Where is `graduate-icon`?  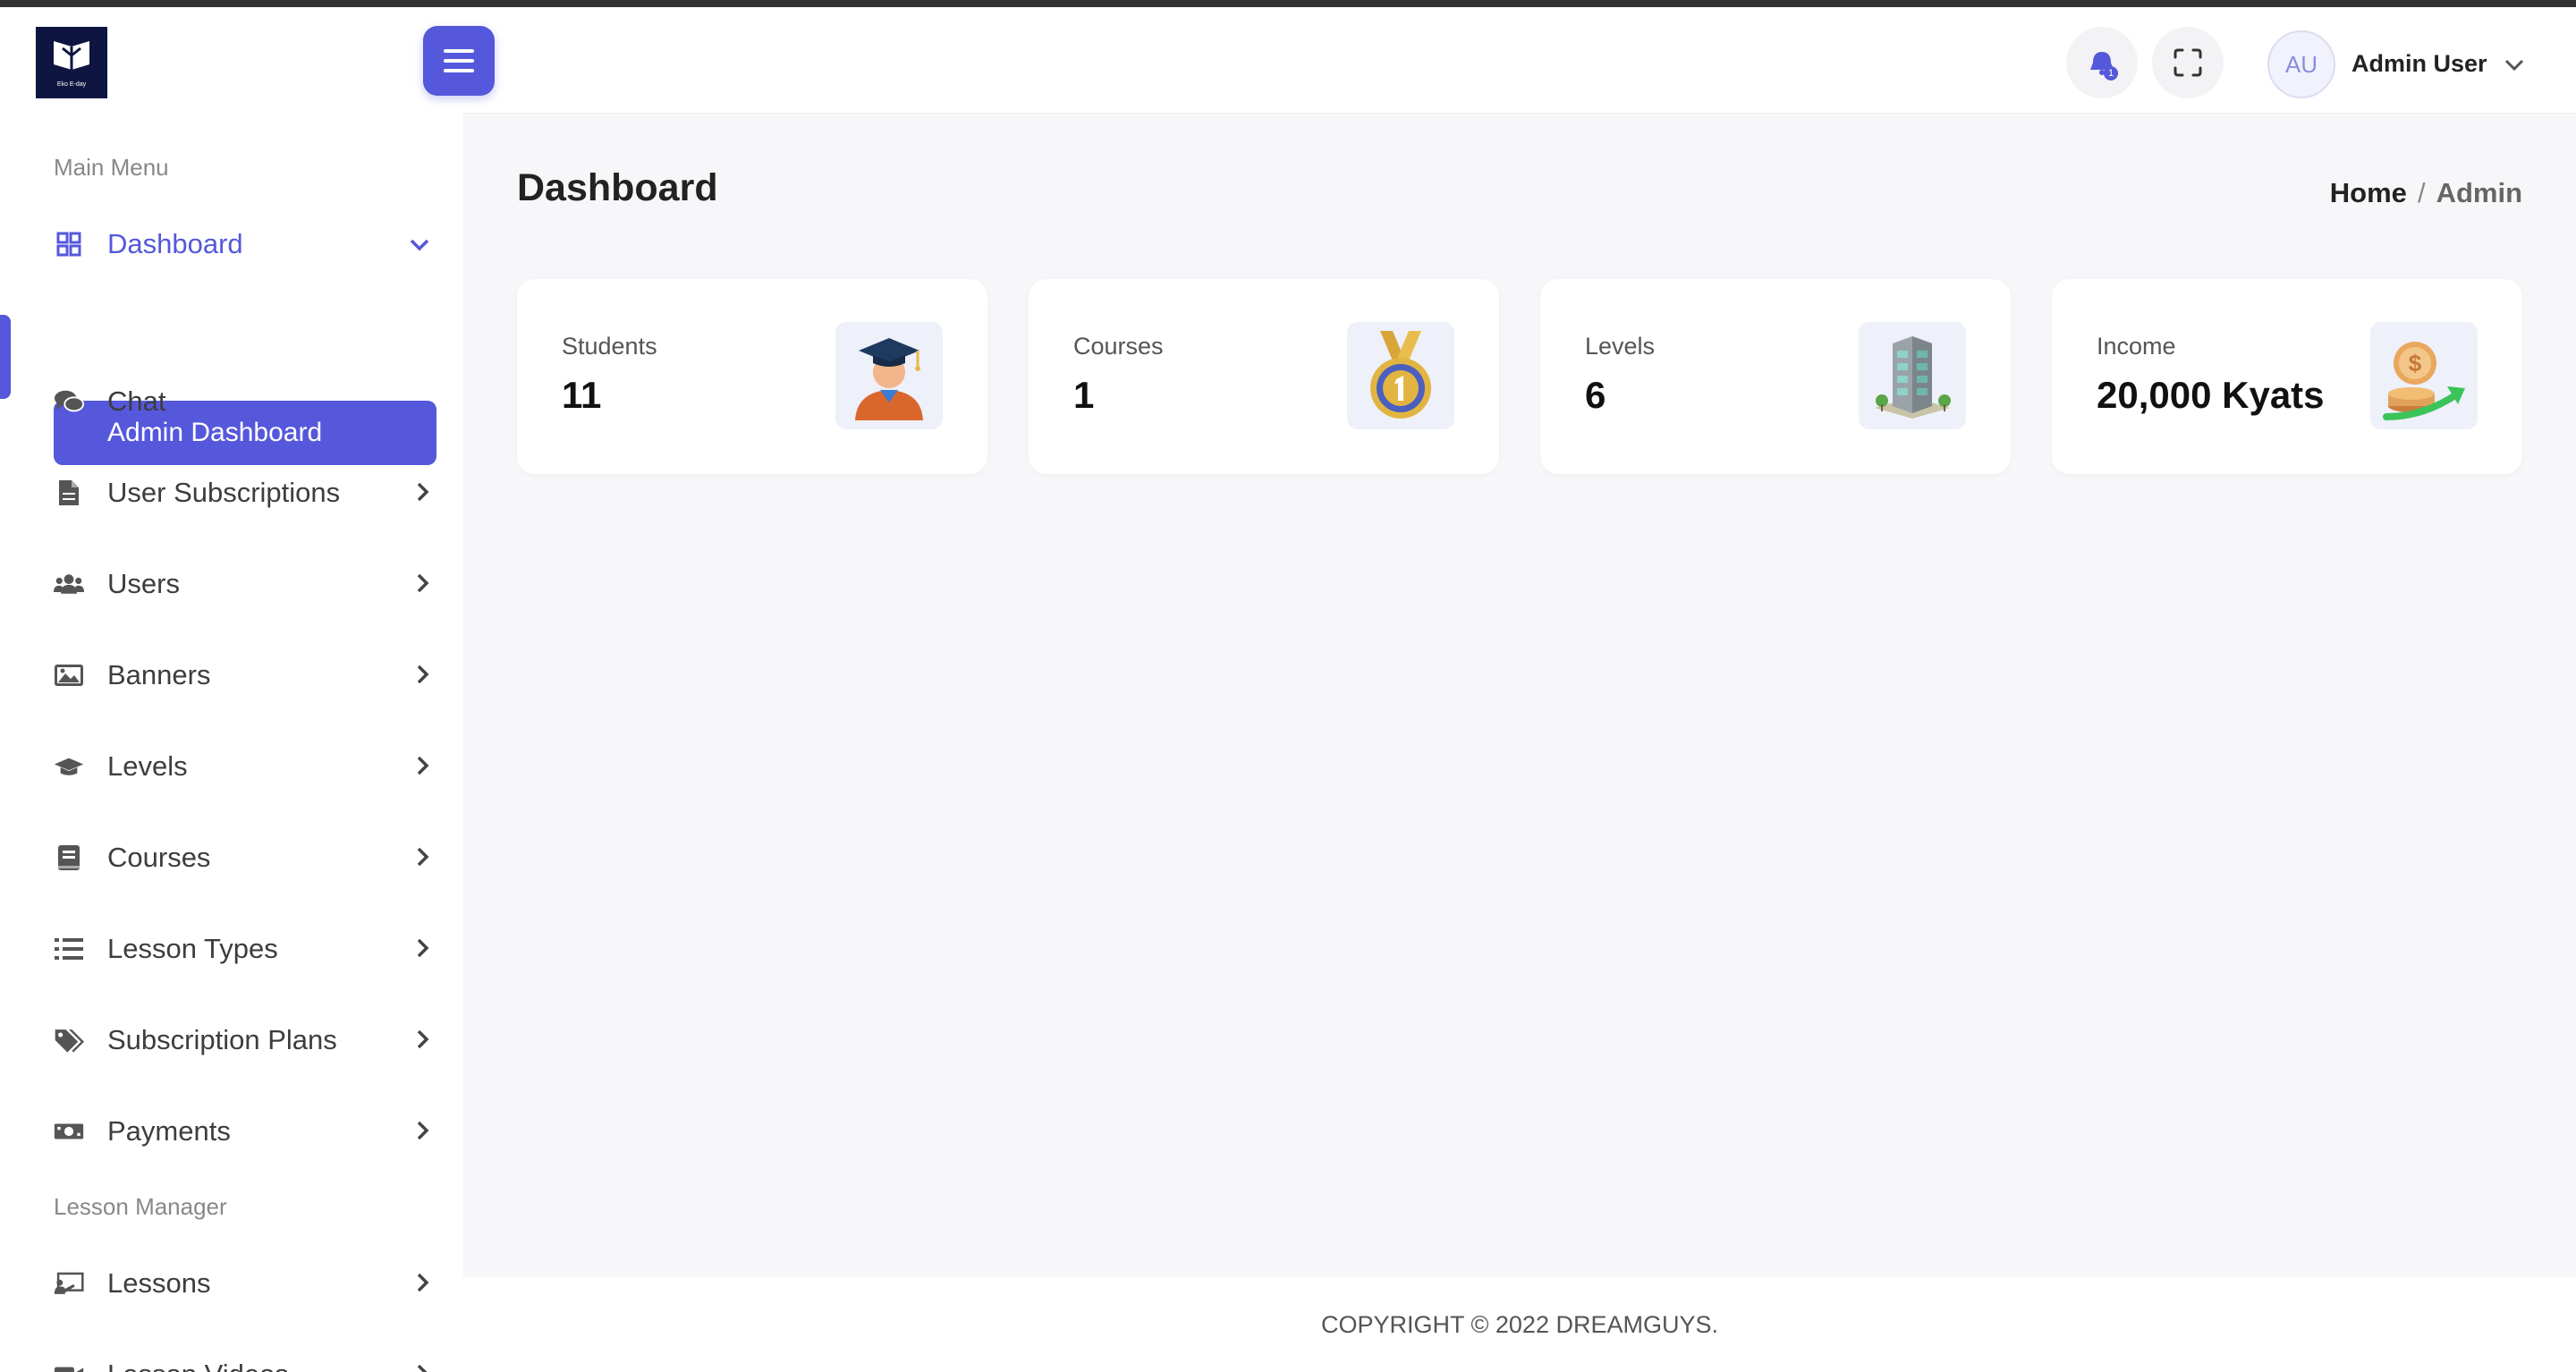
graduate-icon is located at coordinates (889, 376).